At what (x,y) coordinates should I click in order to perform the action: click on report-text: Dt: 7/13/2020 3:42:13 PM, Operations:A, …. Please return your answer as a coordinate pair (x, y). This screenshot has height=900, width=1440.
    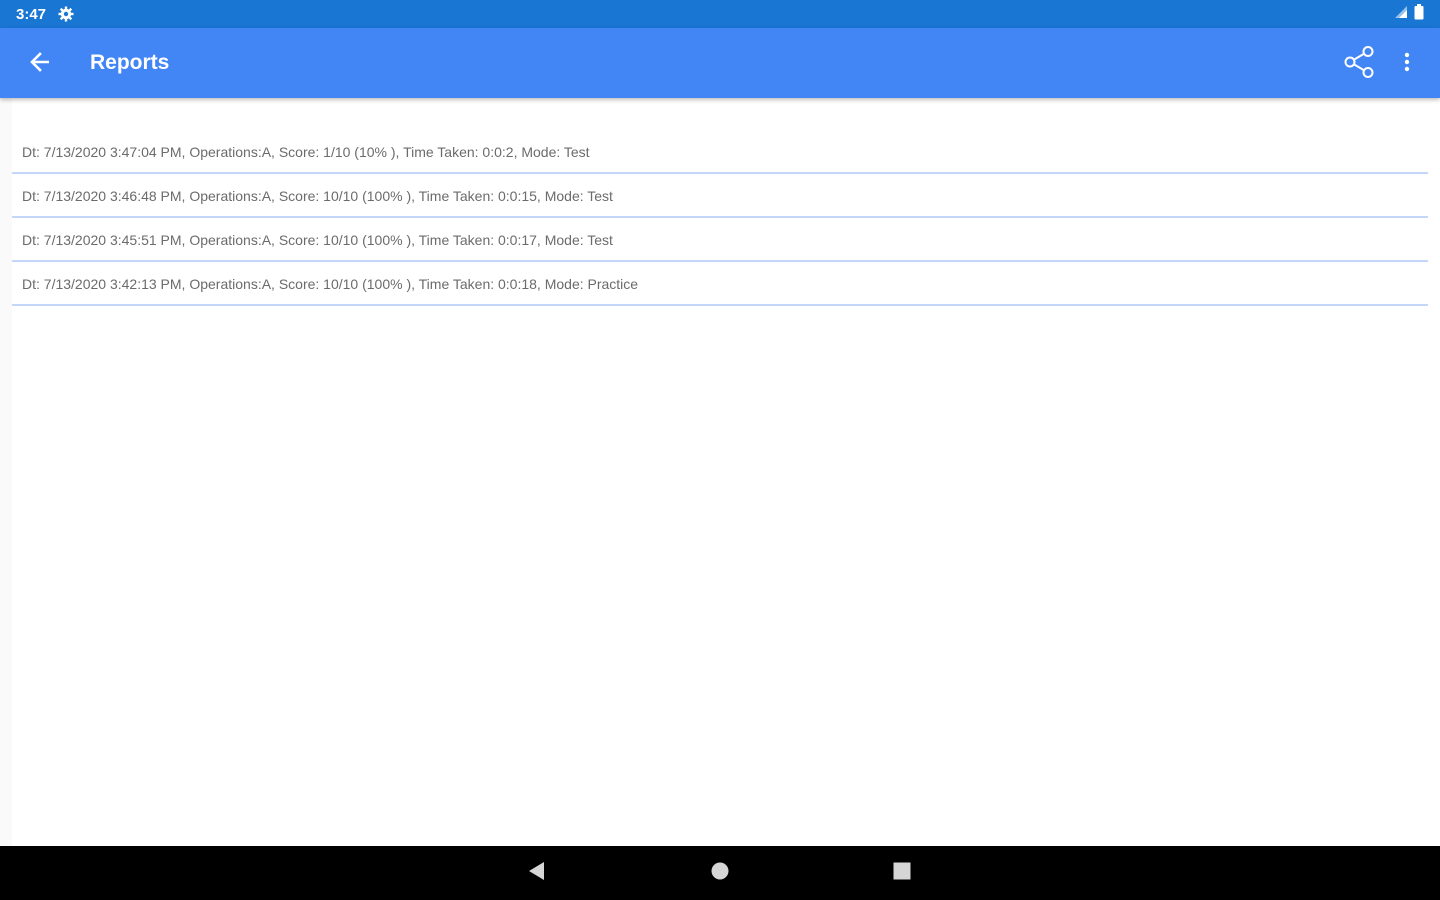
    Looking at the image, I should click on (330, 284).